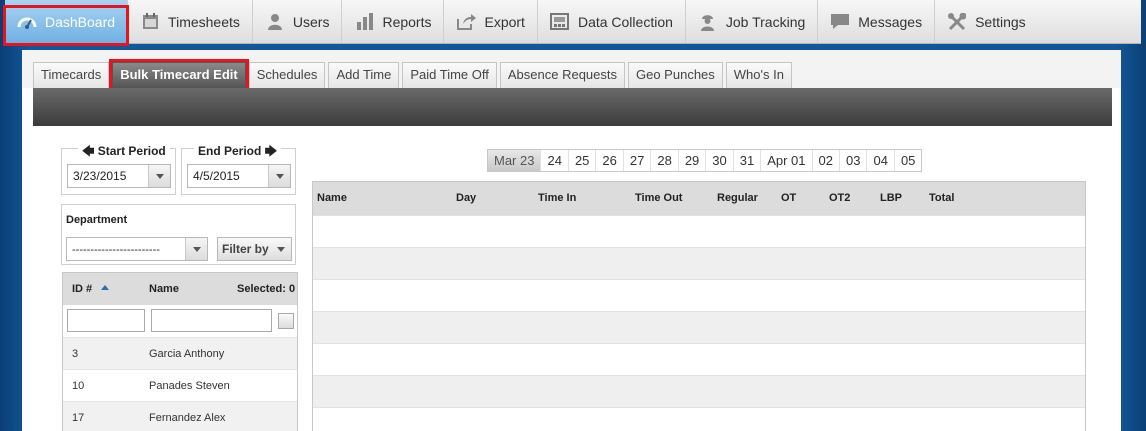 This screenshot has width=1146, height=431. Describe the element at coordinates (881, 160) in the screenshot. I see `date-04: 04` at that location.